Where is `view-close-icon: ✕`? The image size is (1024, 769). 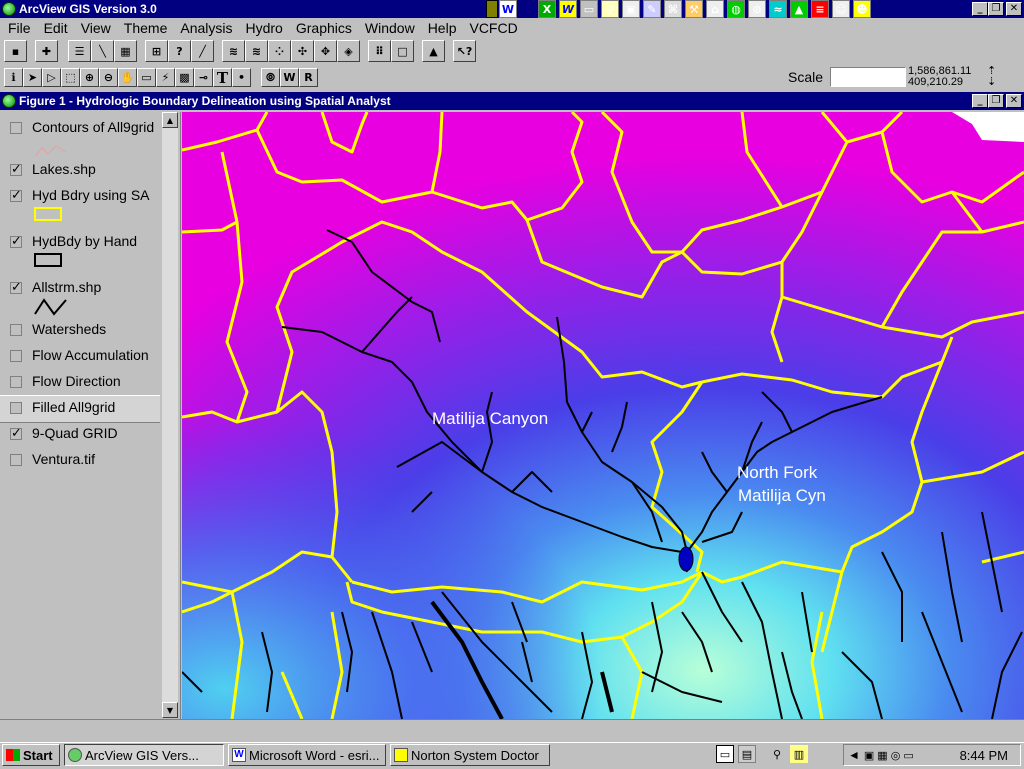
view-close-icon: ✕ is located at coordinates (1014, 101).